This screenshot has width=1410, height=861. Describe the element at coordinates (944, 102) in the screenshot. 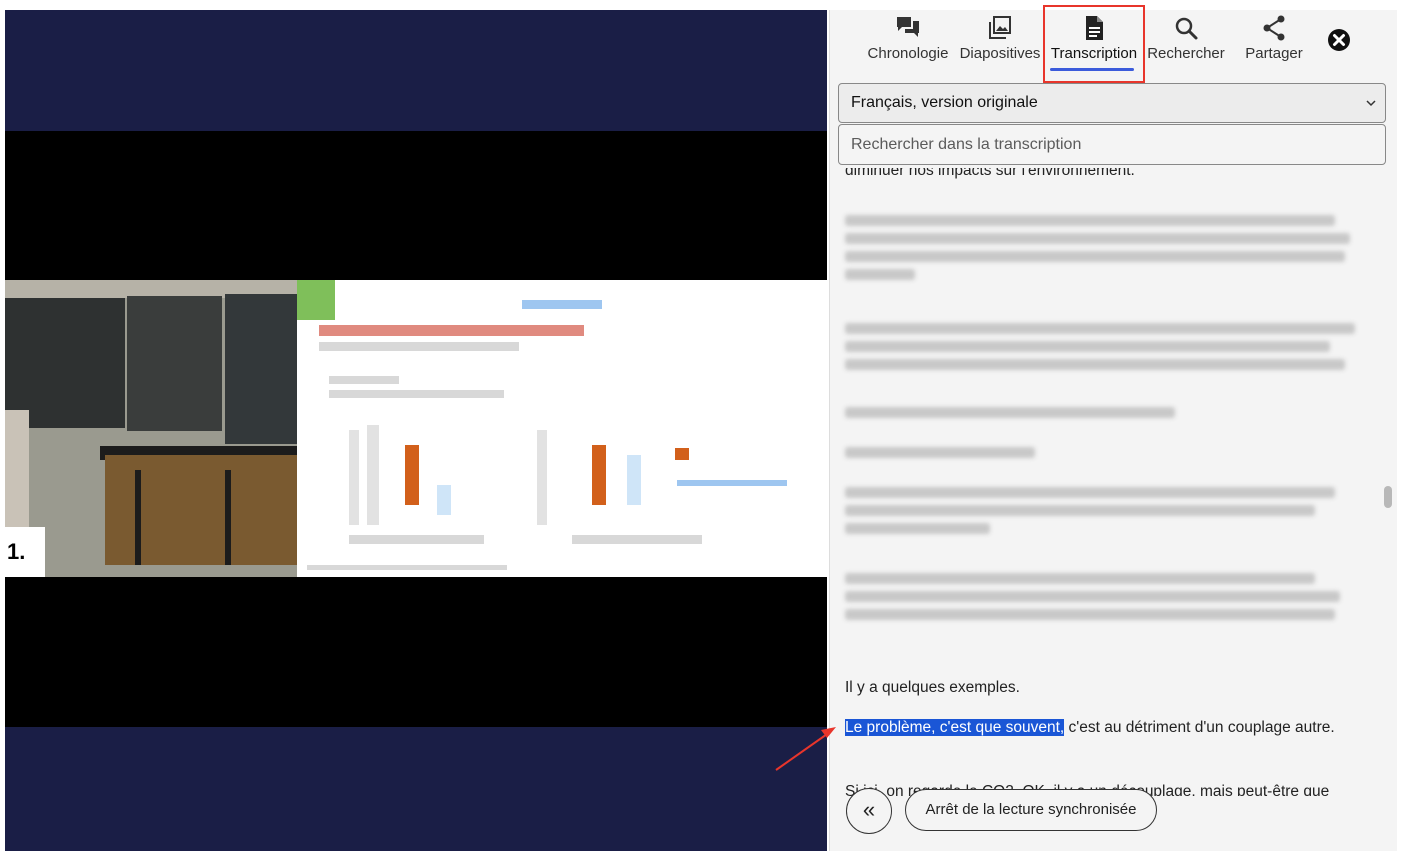

I see `language-select-value: Français, version originale` at that location.